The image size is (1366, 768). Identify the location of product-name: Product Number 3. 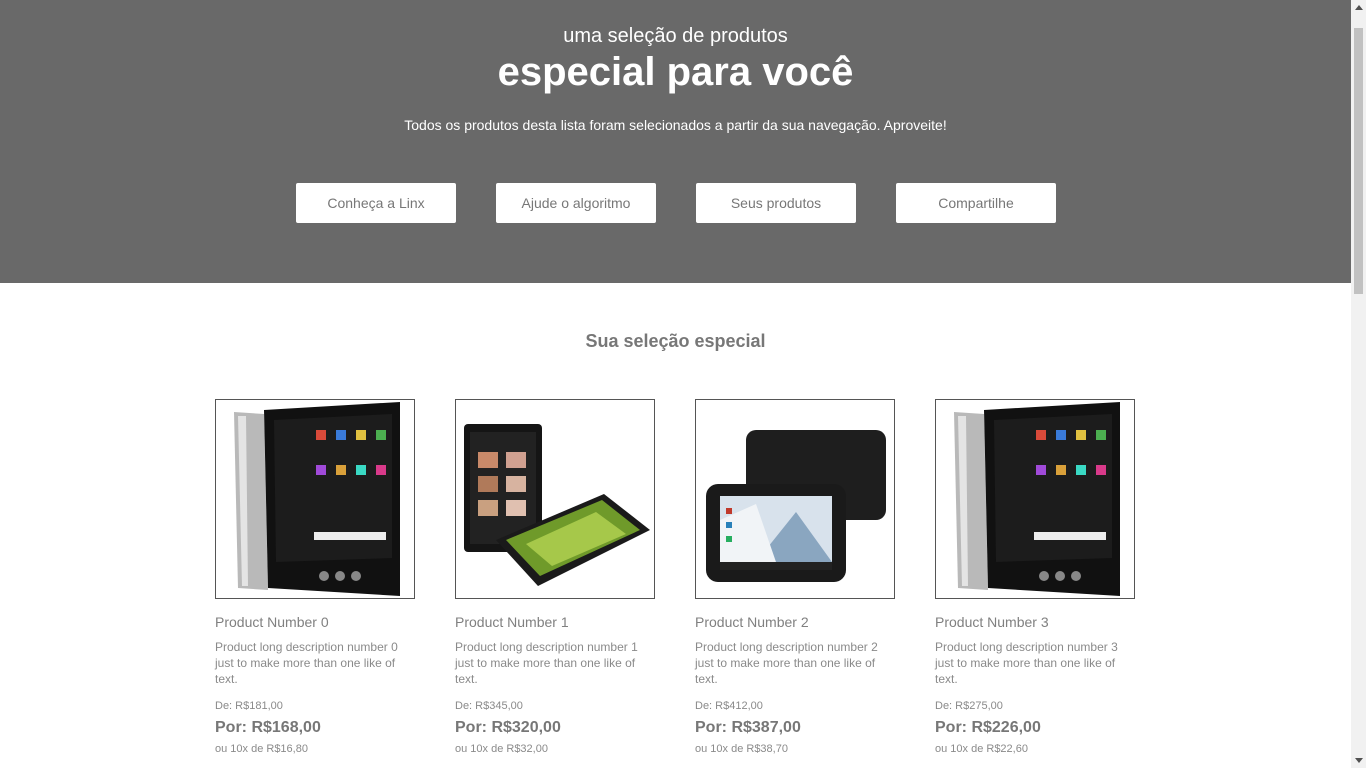
(1035, 622).